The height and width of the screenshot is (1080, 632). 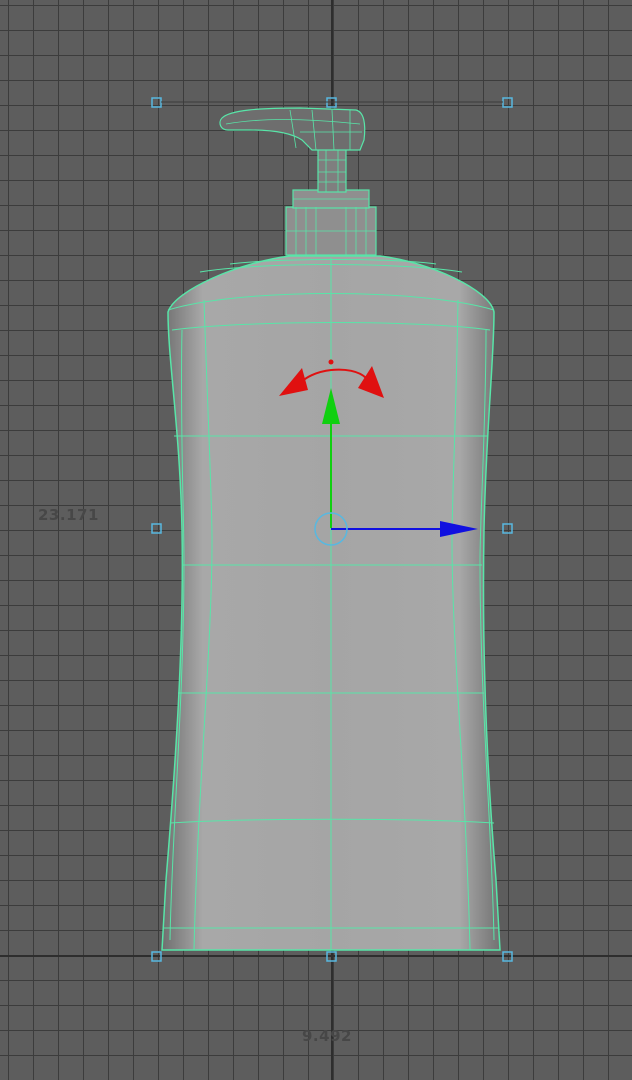 What do you see at coordinates (68, 515) in the screenshot?
I see `height-dimension-label: 23.171` at bounding box center [68, 515].